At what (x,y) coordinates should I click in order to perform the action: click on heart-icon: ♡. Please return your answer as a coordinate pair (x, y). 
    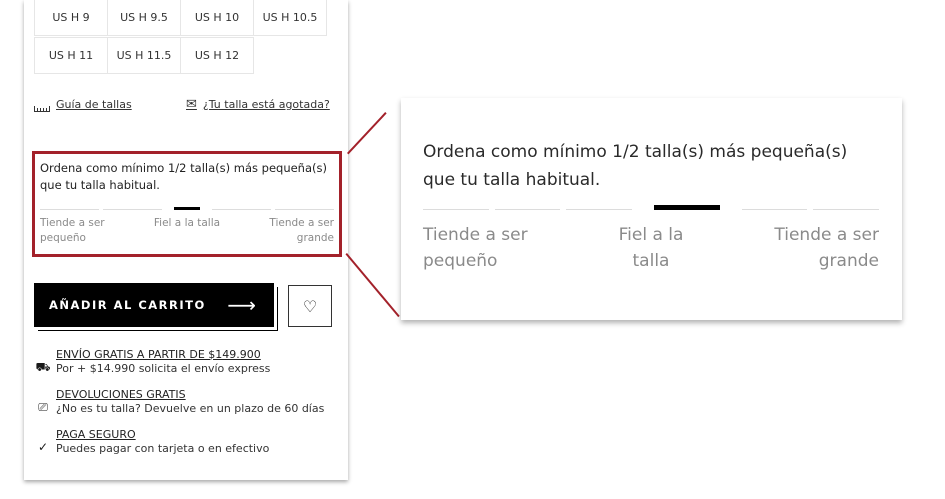
    Looking at the image, I should click on (310, 306).